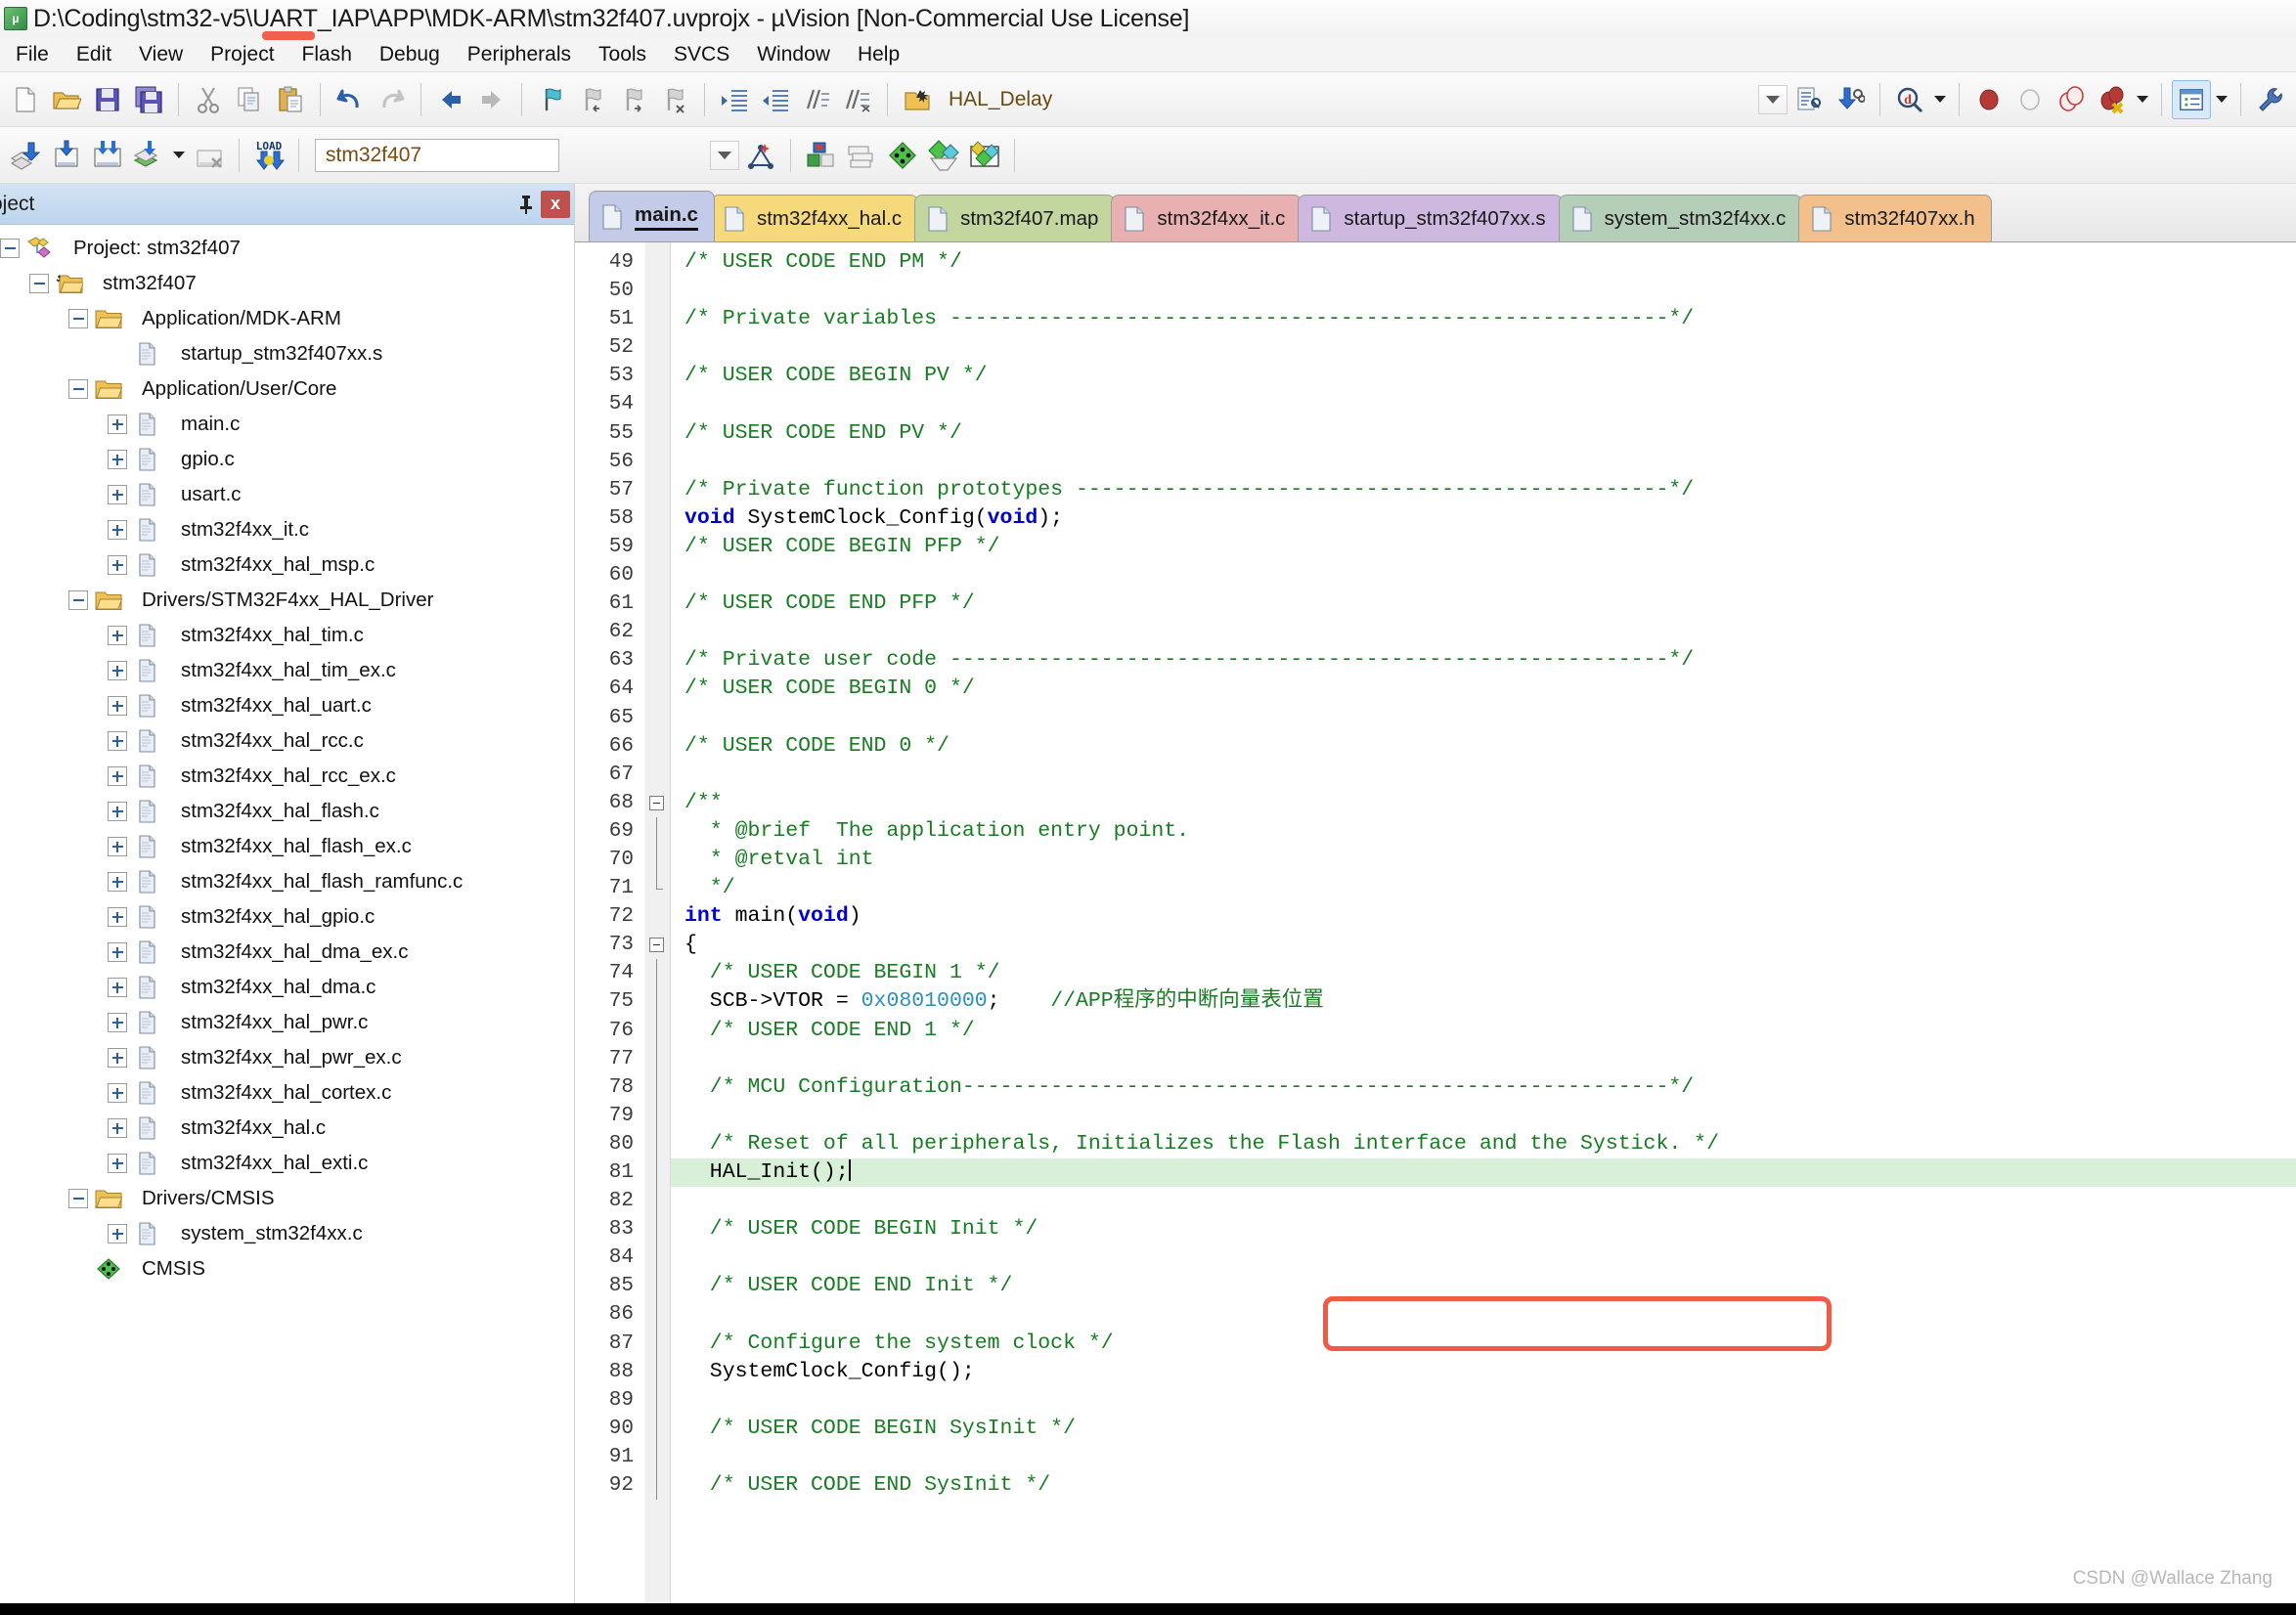 This screenshot has height=1615, width=2296. What do you see at coordinates (1809, 99) in the screenshot?
I see `compile-file-icon` at bounding box center [1809, 99].